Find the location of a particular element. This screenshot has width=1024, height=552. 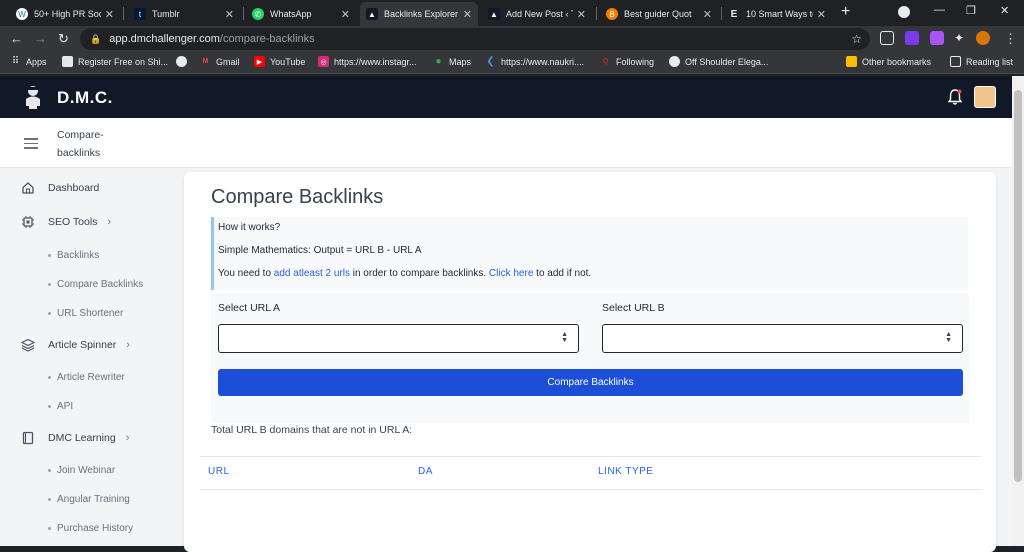

sidebar-item-article-rewriter: Article Rewriter is located at coordinates (86, 377).